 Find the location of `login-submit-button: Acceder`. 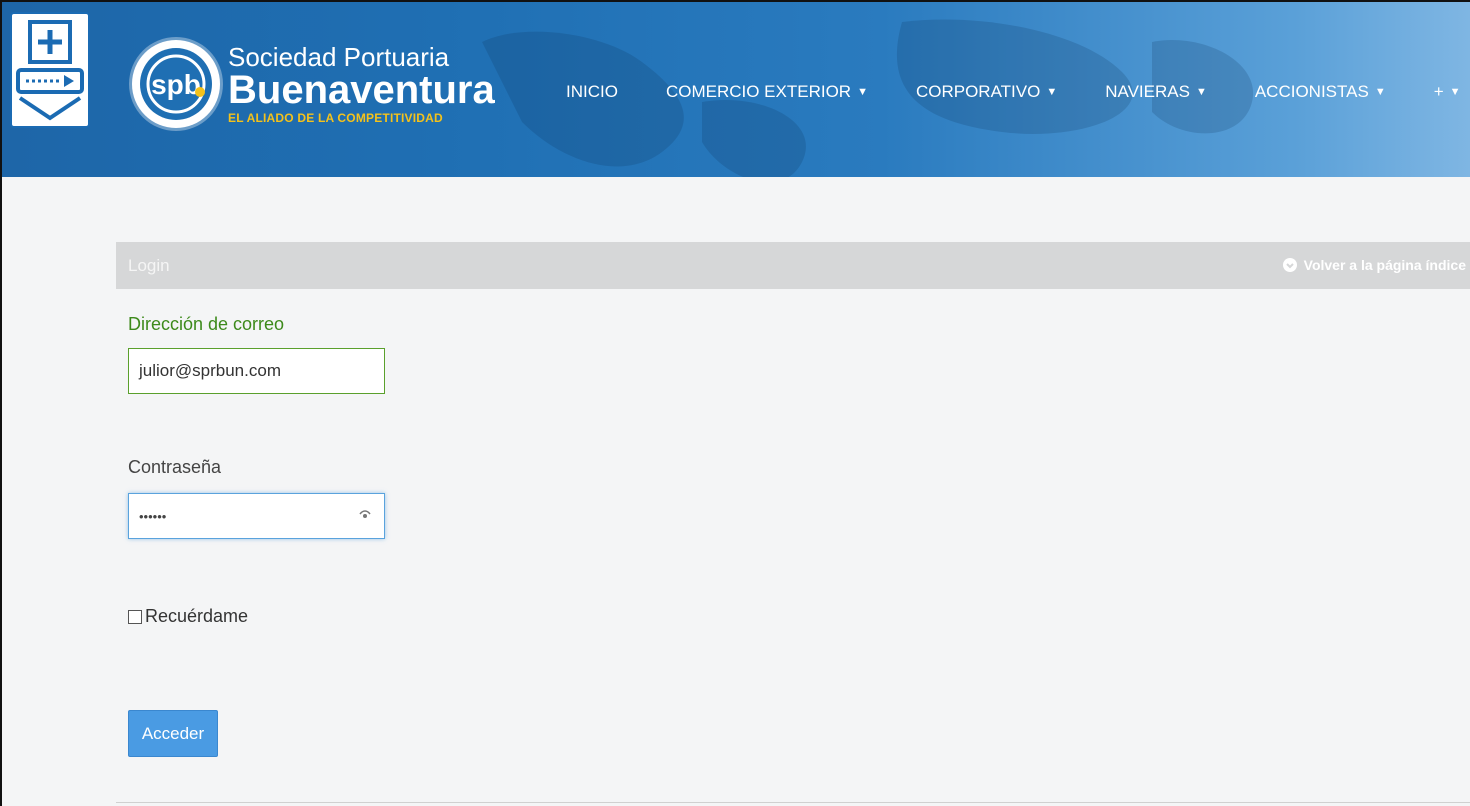

login-submit-button: Acceder is located at coordinates (173, 733).